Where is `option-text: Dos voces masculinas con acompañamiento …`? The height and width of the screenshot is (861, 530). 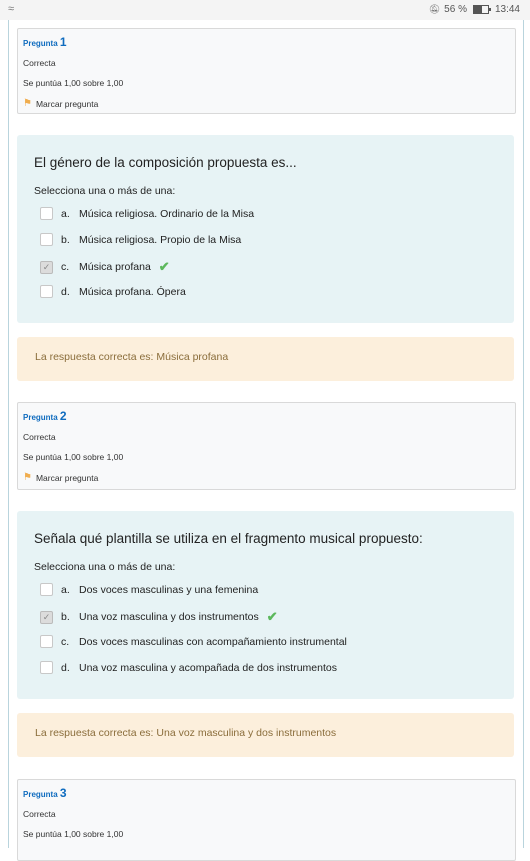
option-text: Dos voces masculinas con acompañamiento … is located at coordinates (213, 641).